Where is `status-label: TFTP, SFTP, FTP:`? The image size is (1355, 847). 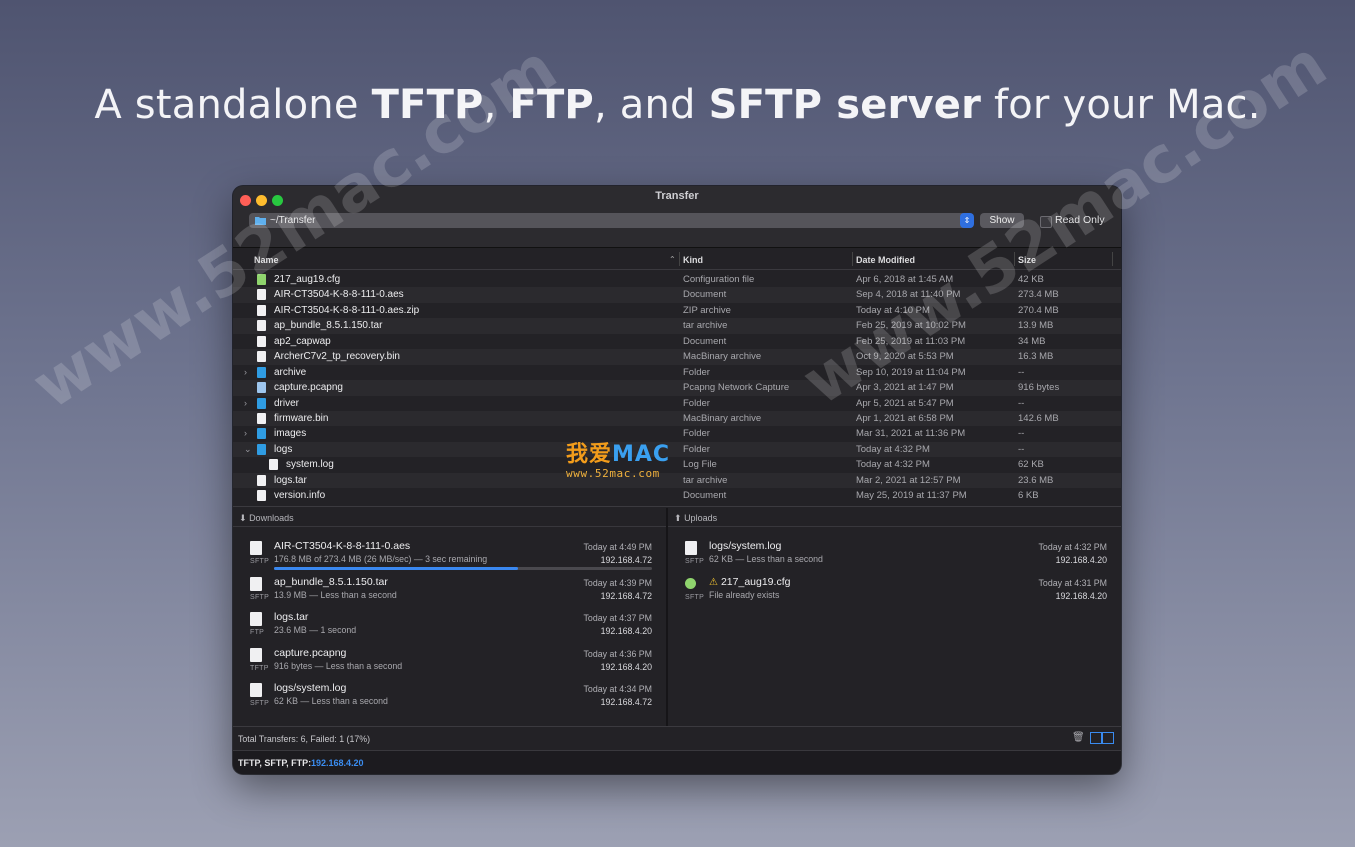 status-label: TFTP, SFTP, FTP: is located at coordinates (275, 763).